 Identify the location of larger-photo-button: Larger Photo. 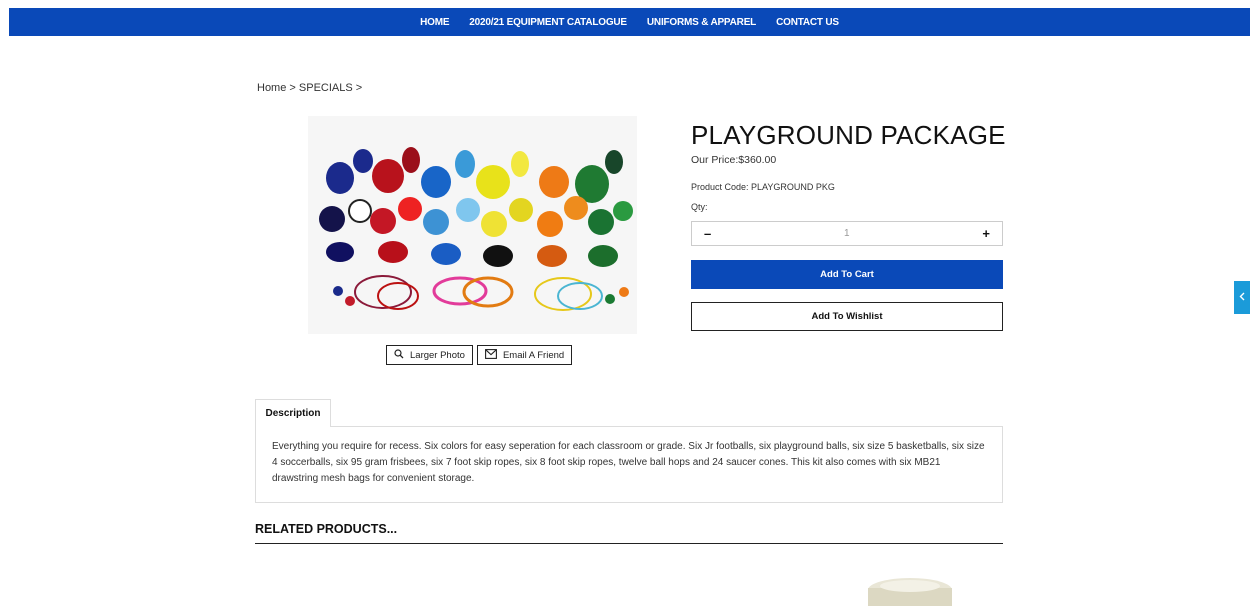
(429, 355).